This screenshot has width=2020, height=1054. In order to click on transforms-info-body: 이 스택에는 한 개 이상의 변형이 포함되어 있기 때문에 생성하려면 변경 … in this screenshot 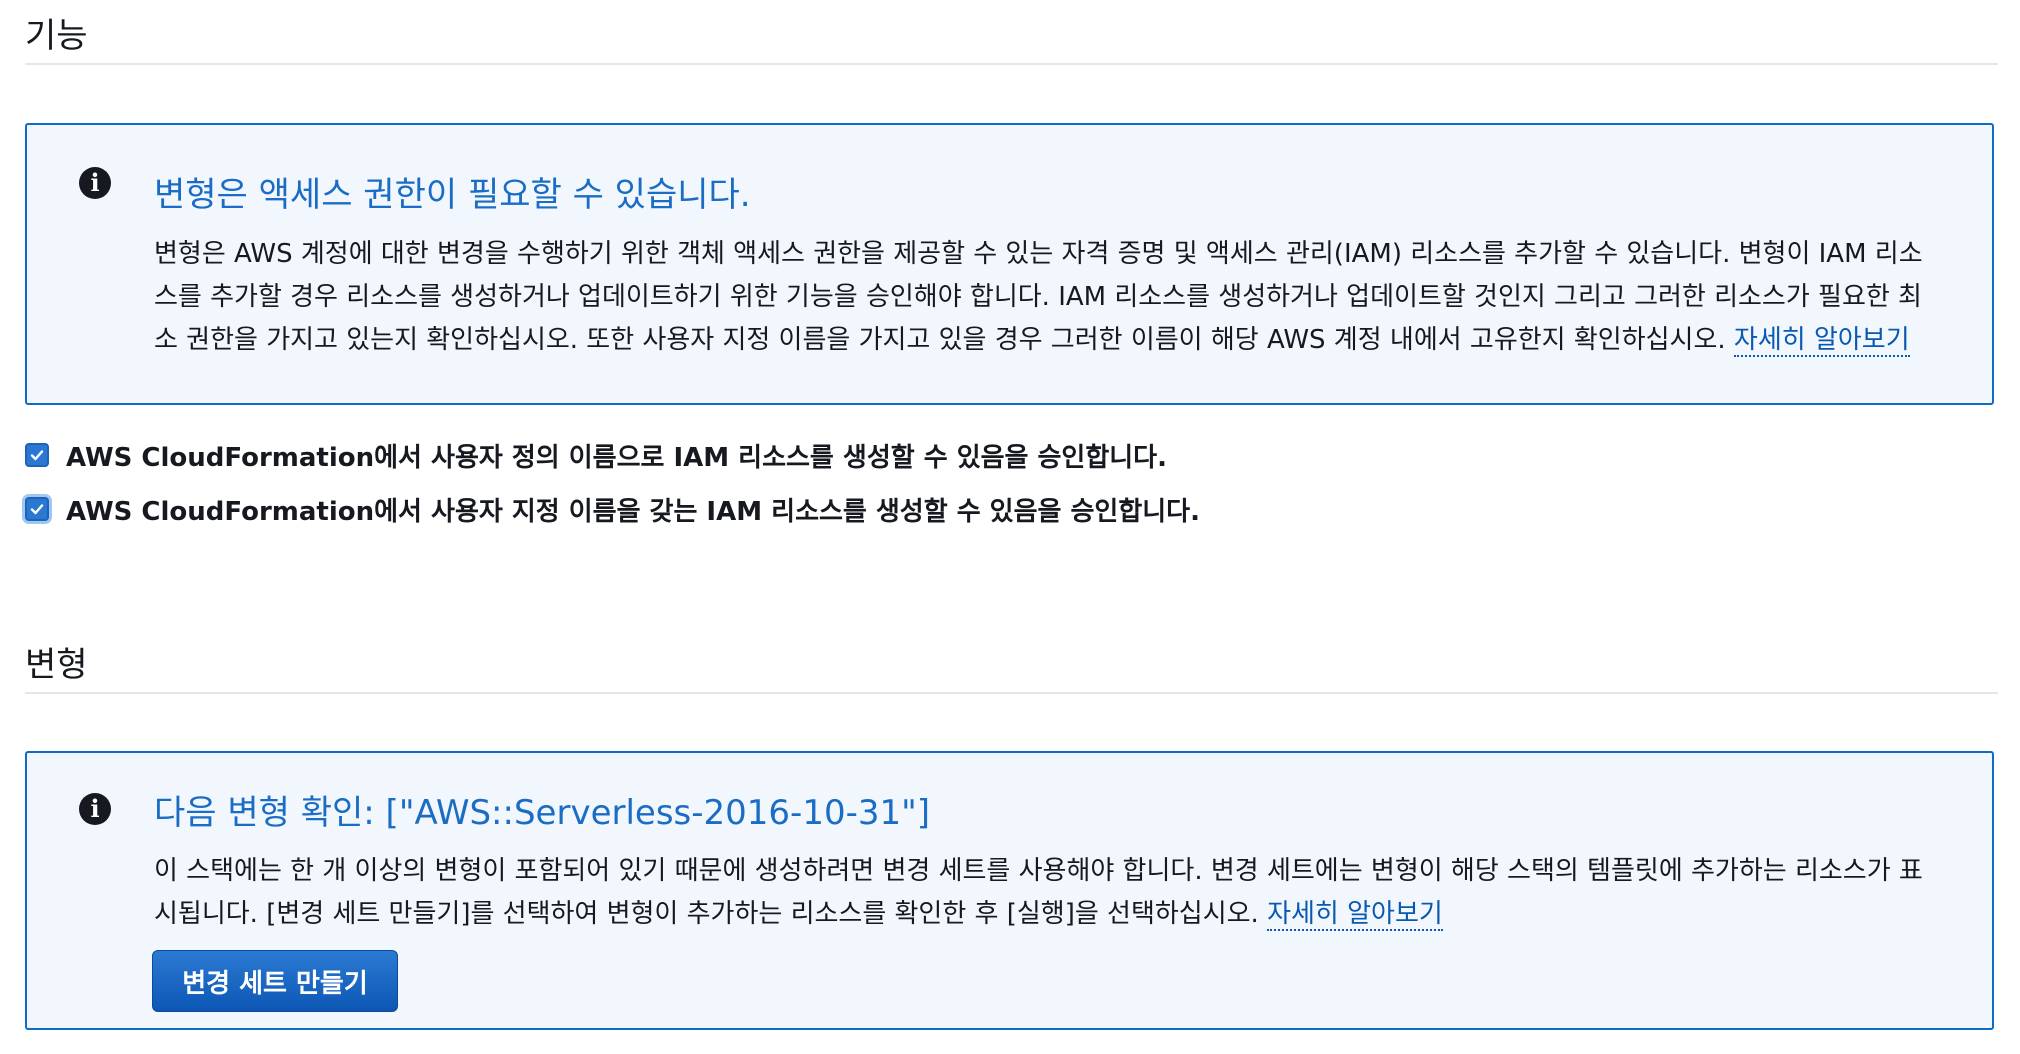, I will do `click(1054, 893)`.